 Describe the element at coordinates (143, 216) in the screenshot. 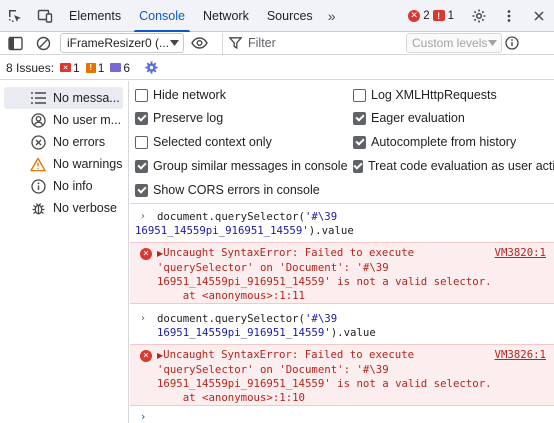

I see `command-prompt-icon: ›` at that location.